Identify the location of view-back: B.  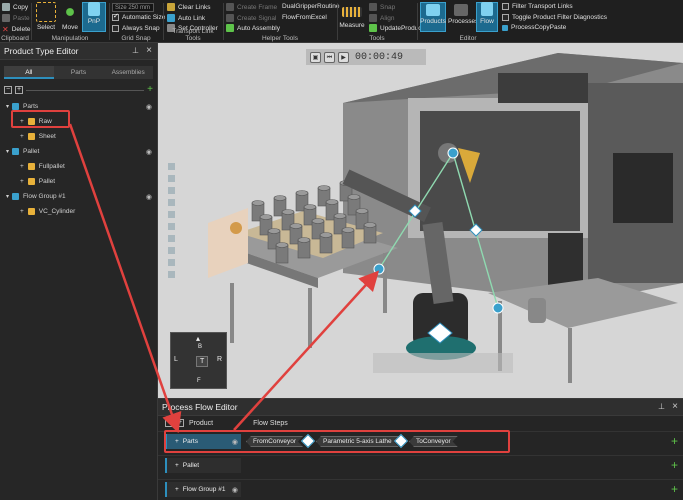
(200, 347).